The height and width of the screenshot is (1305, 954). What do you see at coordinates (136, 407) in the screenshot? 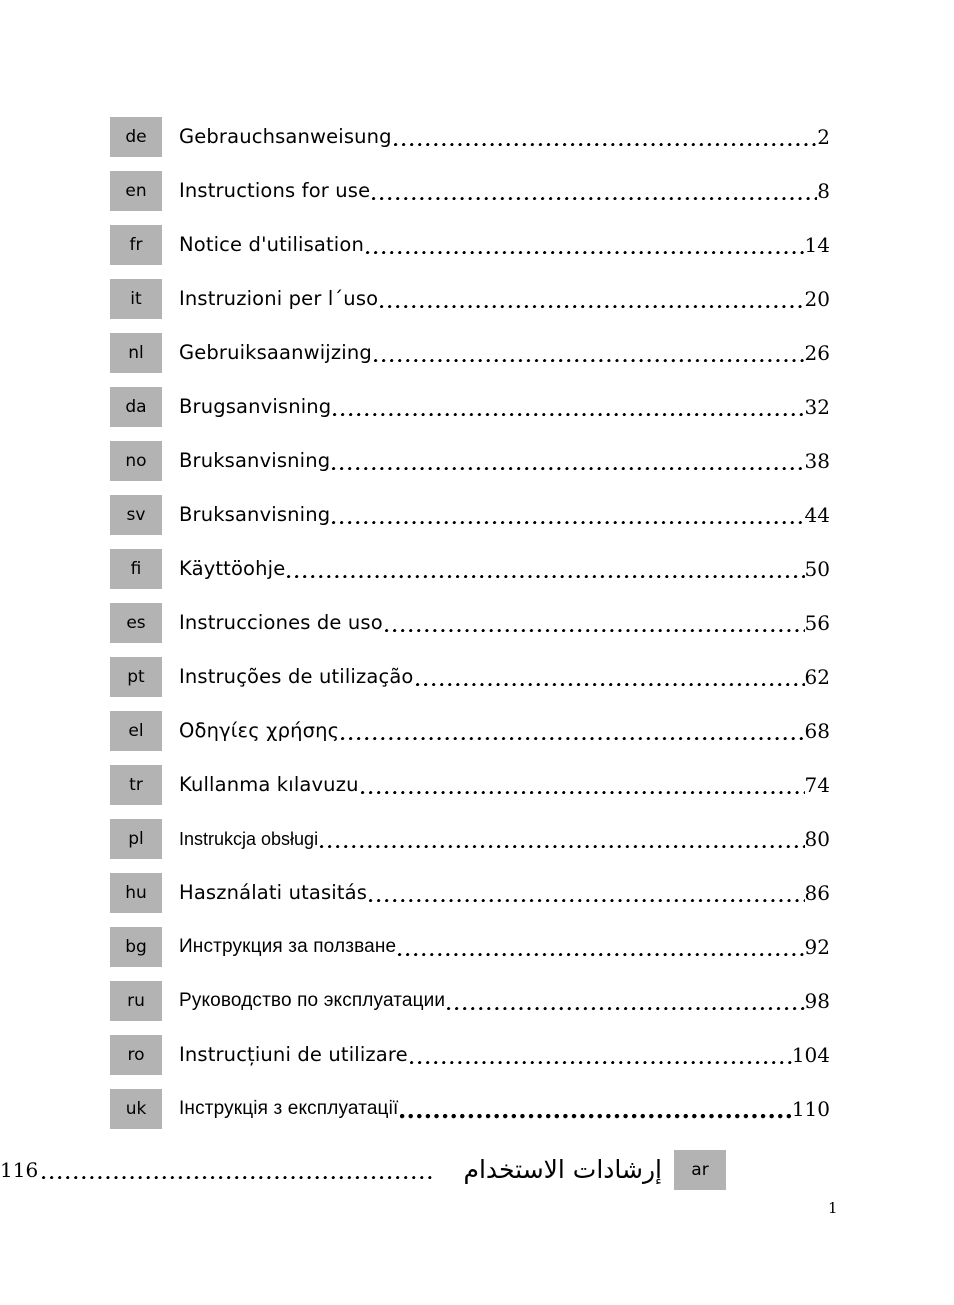
I see `lang-badge-da: da` at bounding box center [136, 407].